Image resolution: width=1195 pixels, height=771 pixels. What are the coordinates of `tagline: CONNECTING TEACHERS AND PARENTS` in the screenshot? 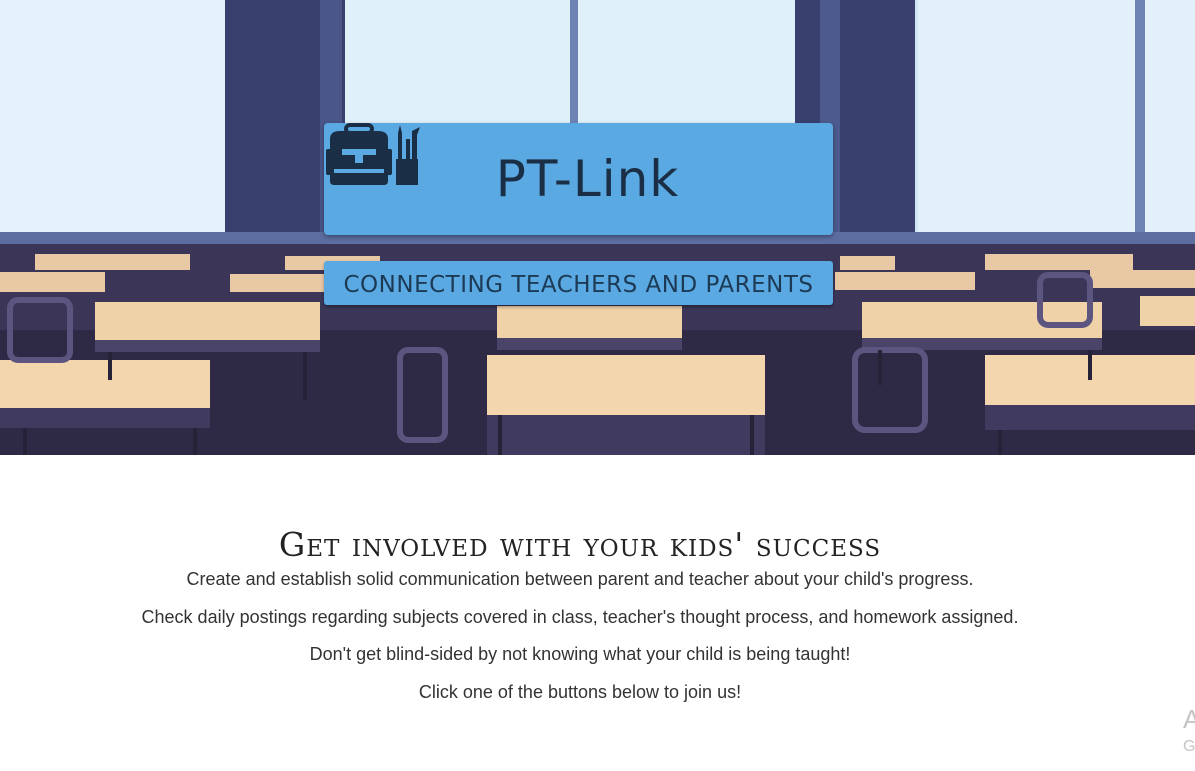 It's located at (578, 285).